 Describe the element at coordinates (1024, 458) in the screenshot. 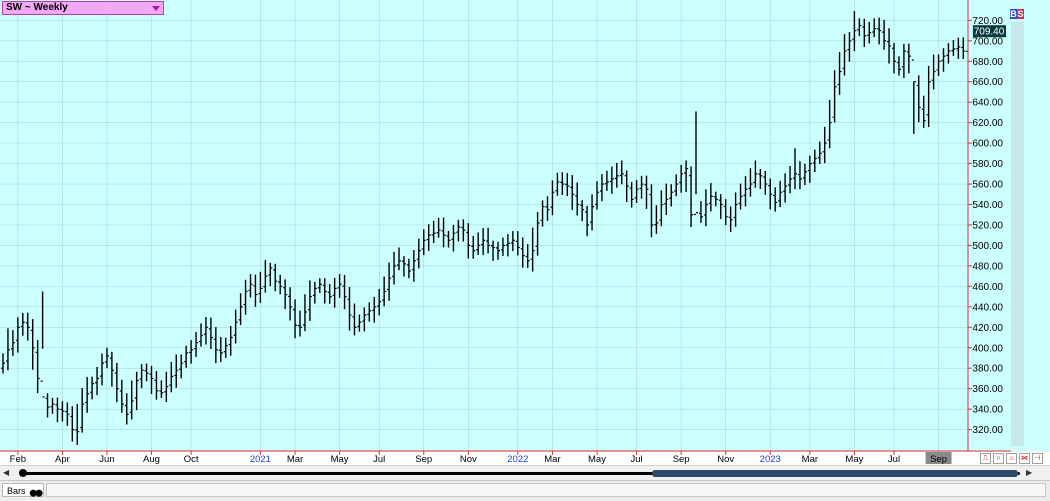

I see `tool-button-4: ⋈` at that location.